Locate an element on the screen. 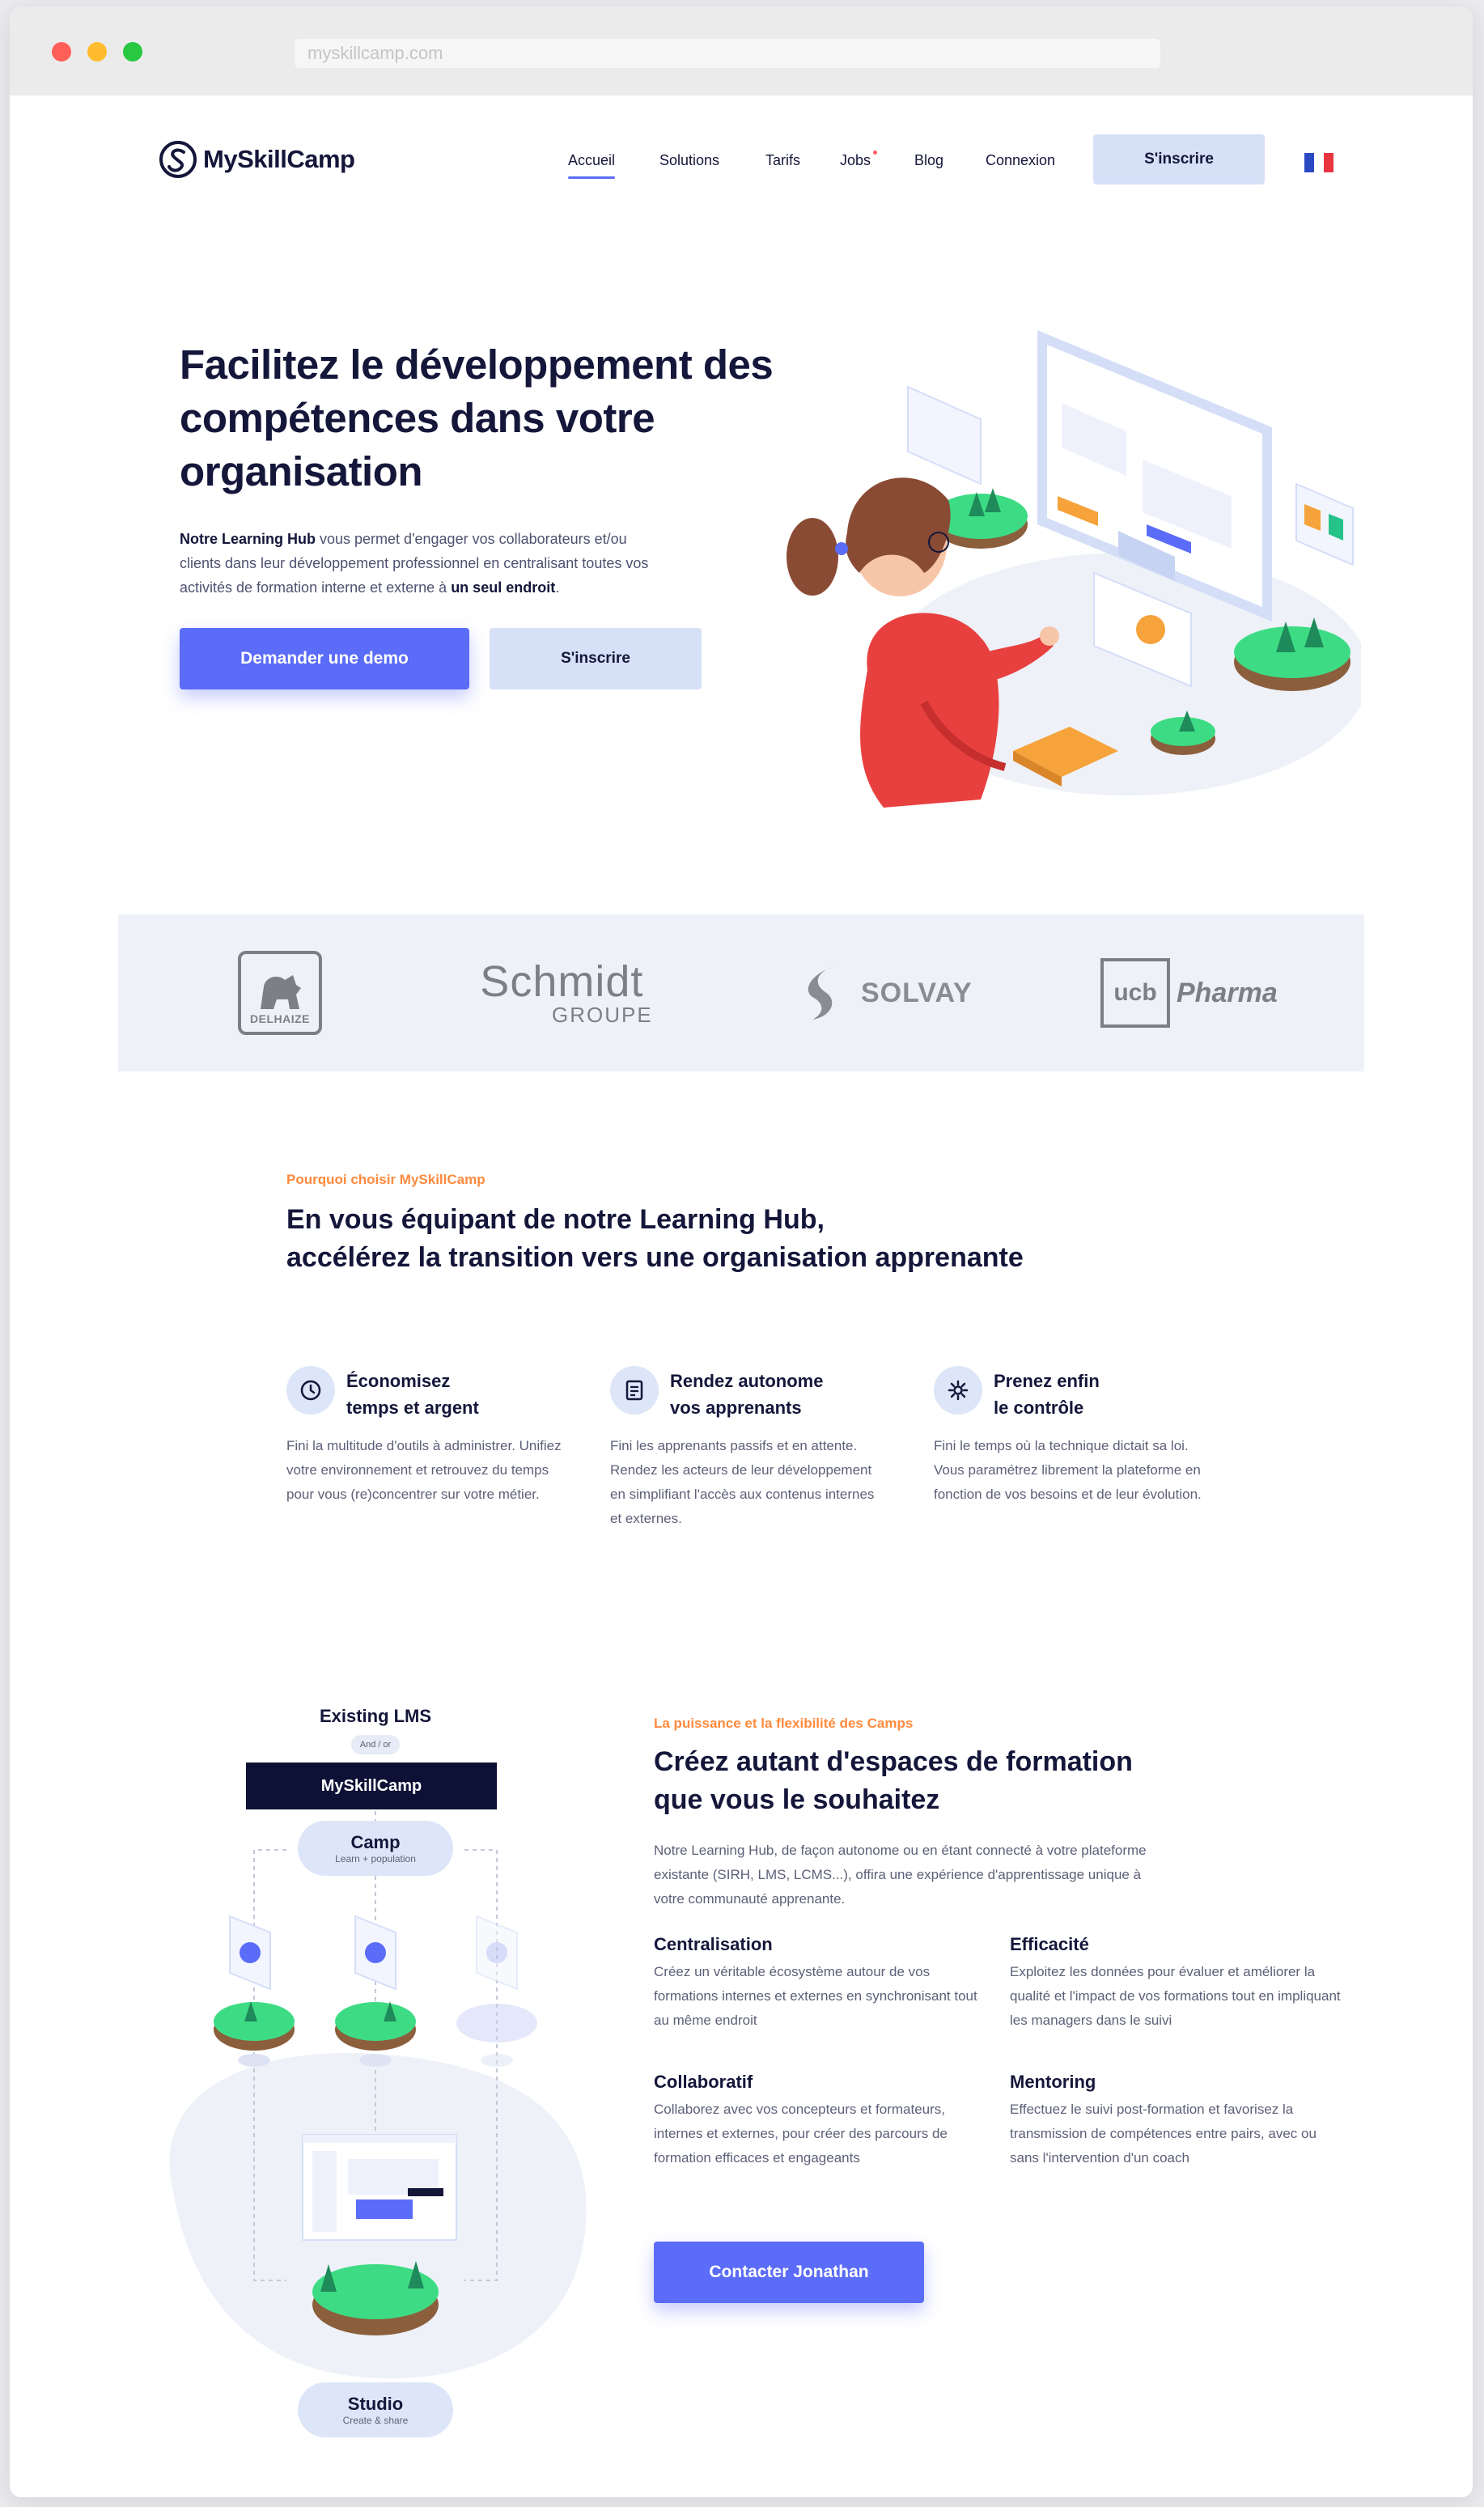 The image size is (1484, 2507). nav-item-tarifs: Tarifs is located at coordinates (782, 160).